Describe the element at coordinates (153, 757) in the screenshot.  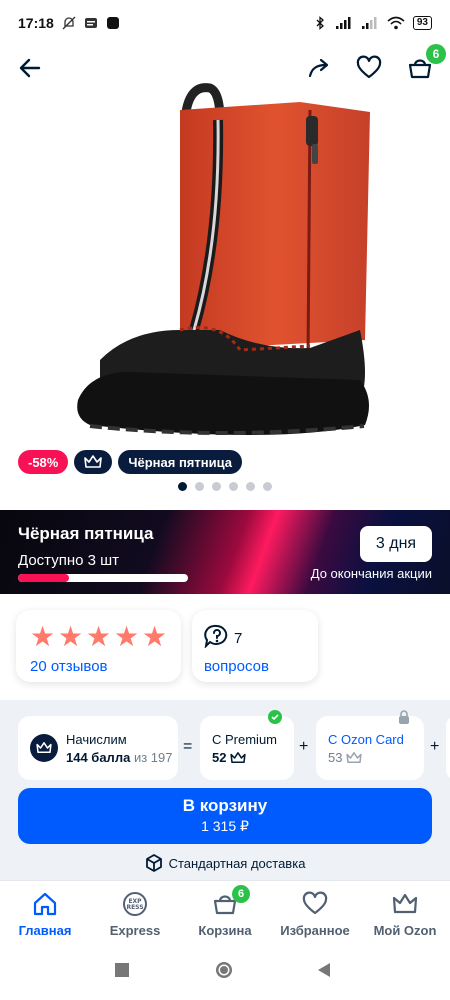
I see `accrue-of: из 197` at that location.